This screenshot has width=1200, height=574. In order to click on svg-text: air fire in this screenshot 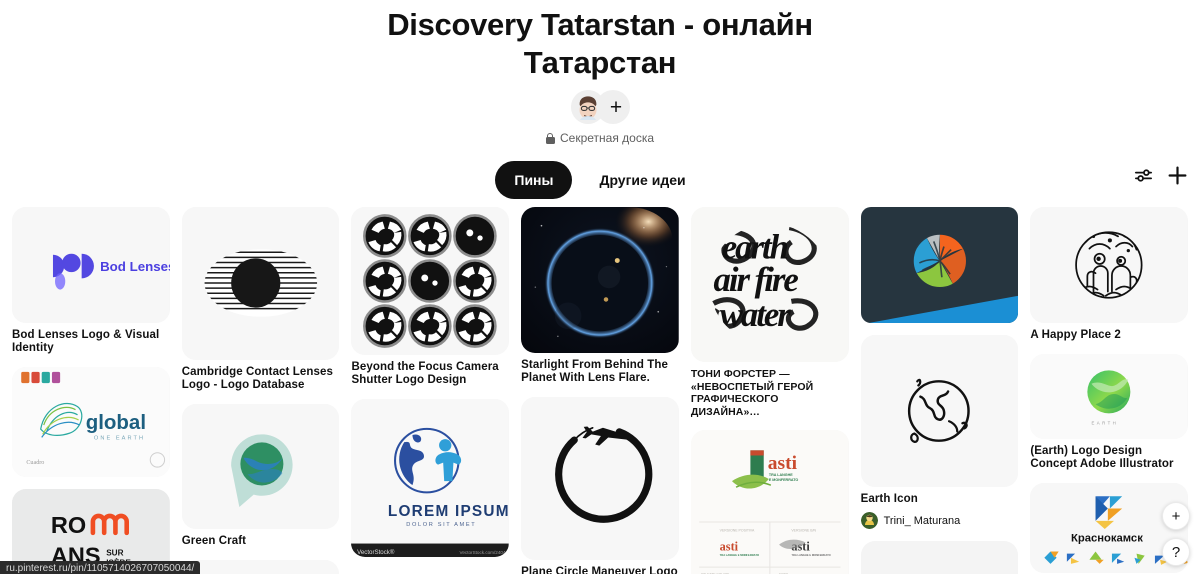, I will do `click(755, 279)`.